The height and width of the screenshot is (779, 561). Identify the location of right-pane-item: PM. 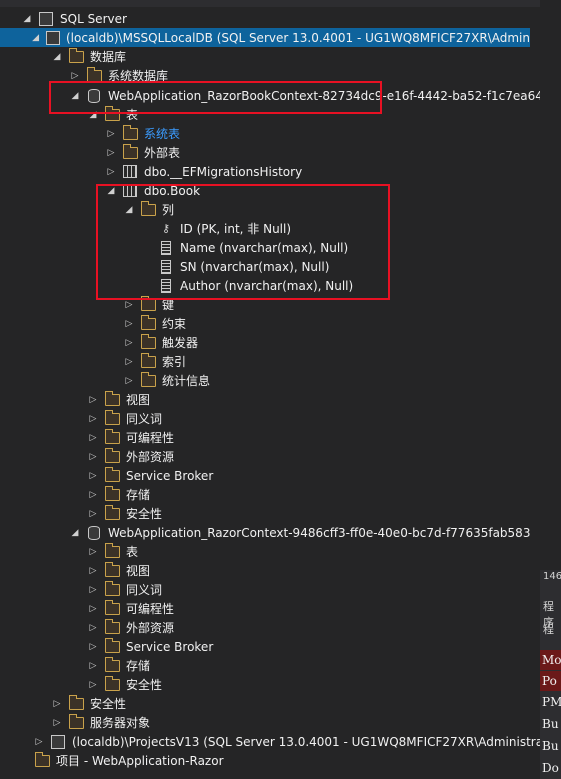
(550, 702).